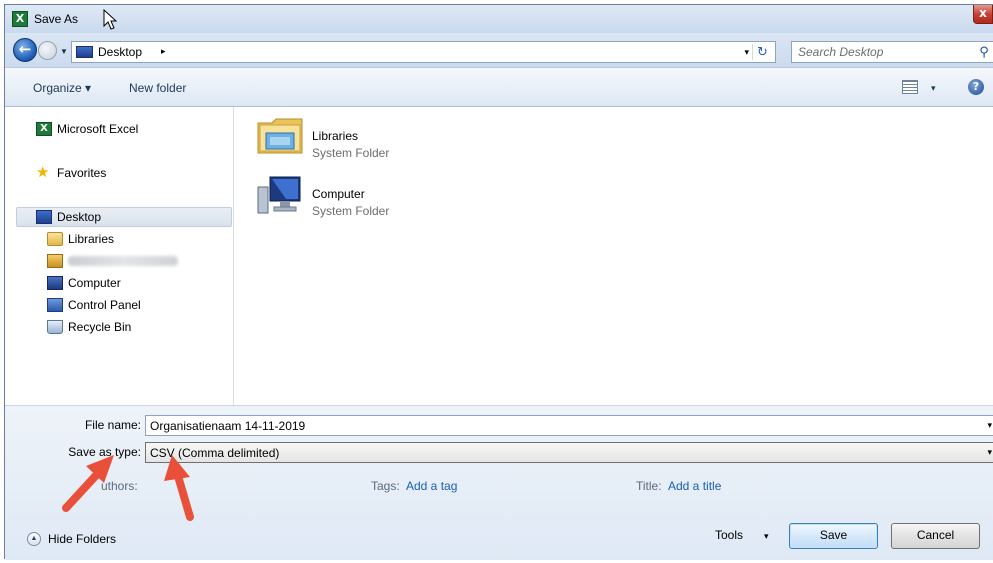 The image size is (993, 563). I want to click on nav-item-control-panel: Control Panel, so click(137, 305).